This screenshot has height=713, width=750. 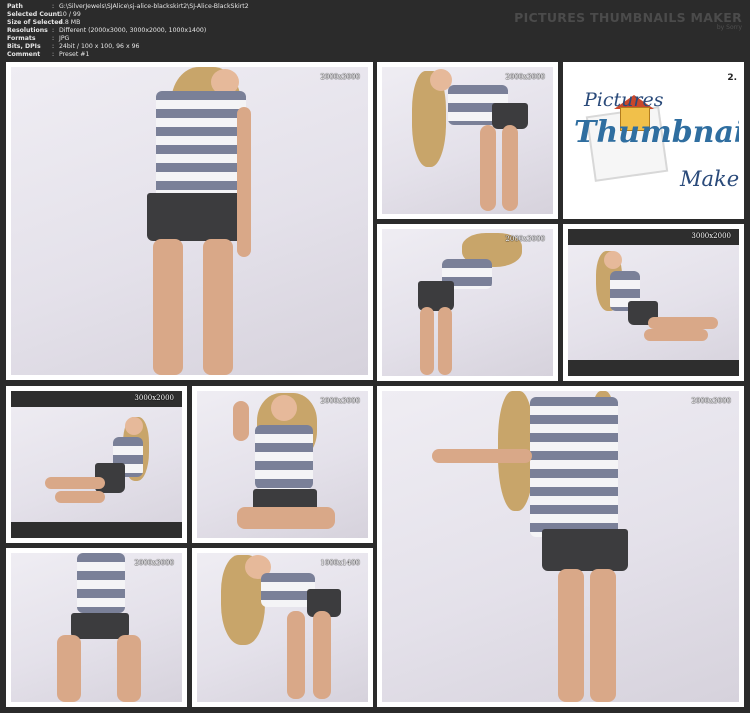 What do you see at coordinates (70, 14) in the screenshot?
I see `info-value: 10 / 99` at bounding box center [70, 14].